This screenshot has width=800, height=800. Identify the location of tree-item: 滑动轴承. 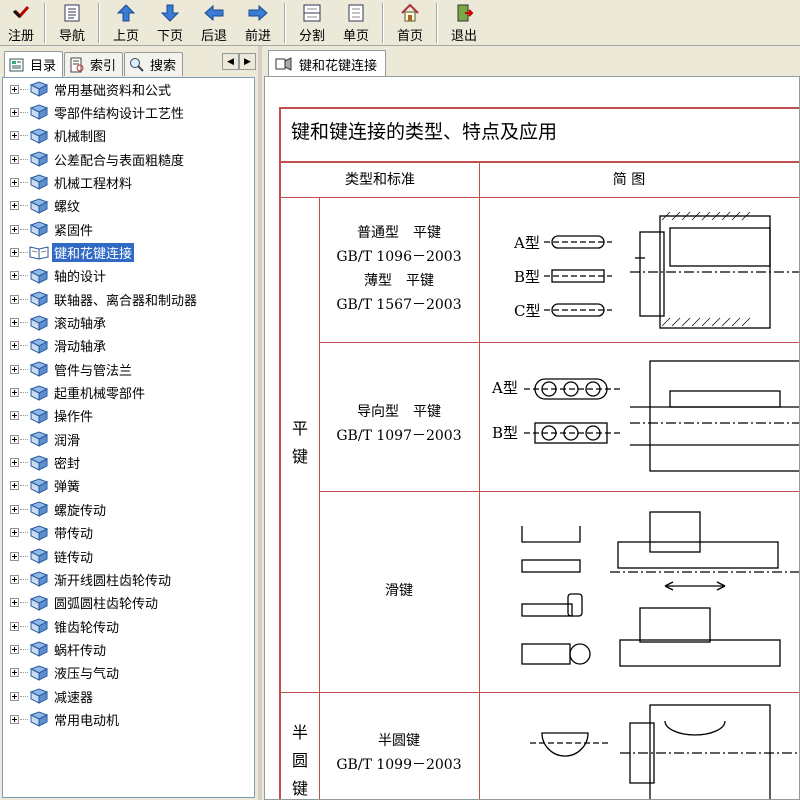
(55, 346).